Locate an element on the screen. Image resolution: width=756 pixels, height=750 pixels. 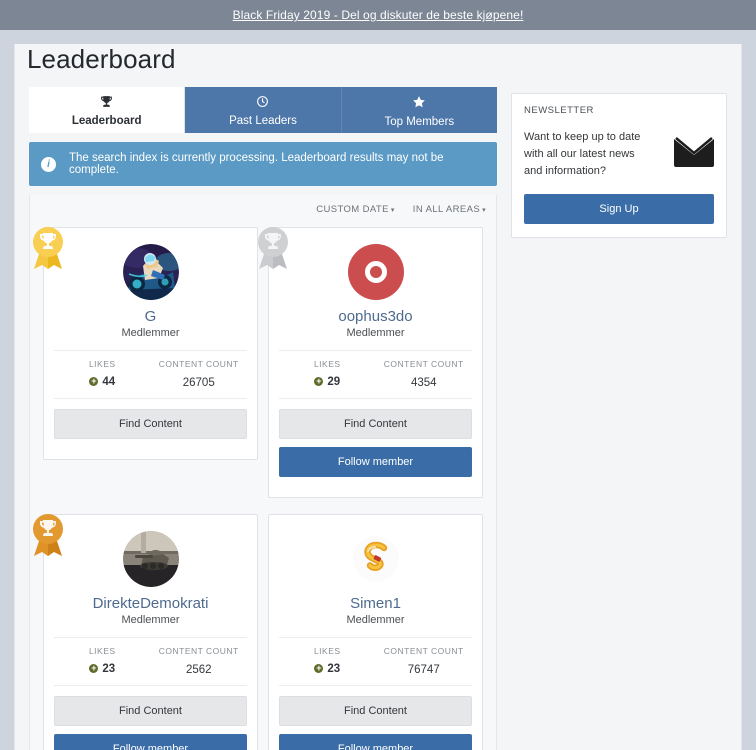
likes-stat: LIKES 23 is located at coordinates (327, 662).